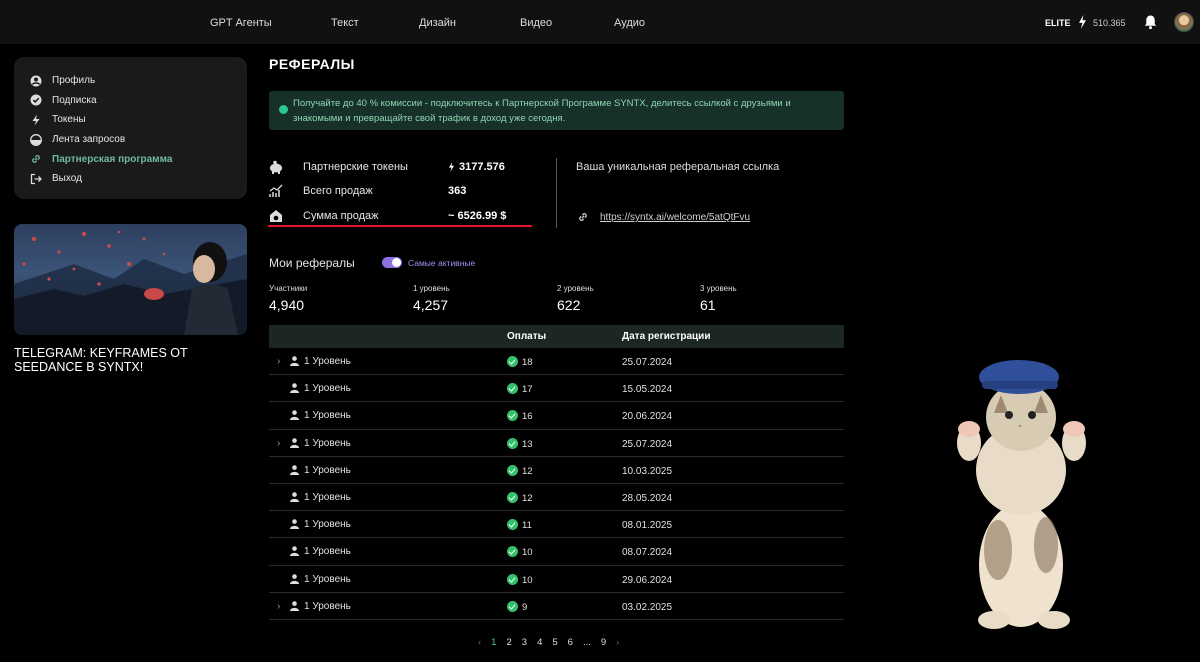 The width and height of the screenshot is (1200, 662). What do you see at coordinates (130, 81) in the screenshot?
I see `sidebar-item-profile: Профиль` at bounding box center [130, 81].